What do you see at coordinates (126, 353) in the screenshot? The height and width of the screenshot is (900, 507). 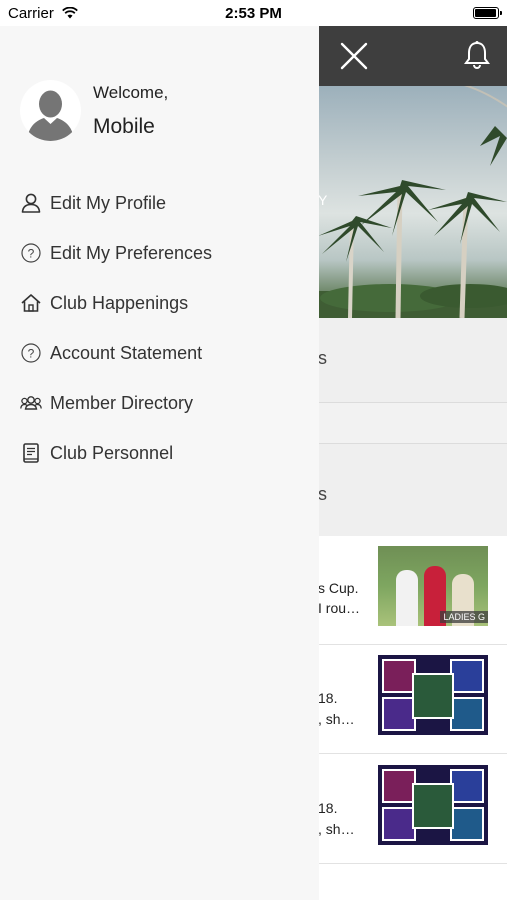 I see `menu-item-label: Account Statement` at bounding box center [126, 353].